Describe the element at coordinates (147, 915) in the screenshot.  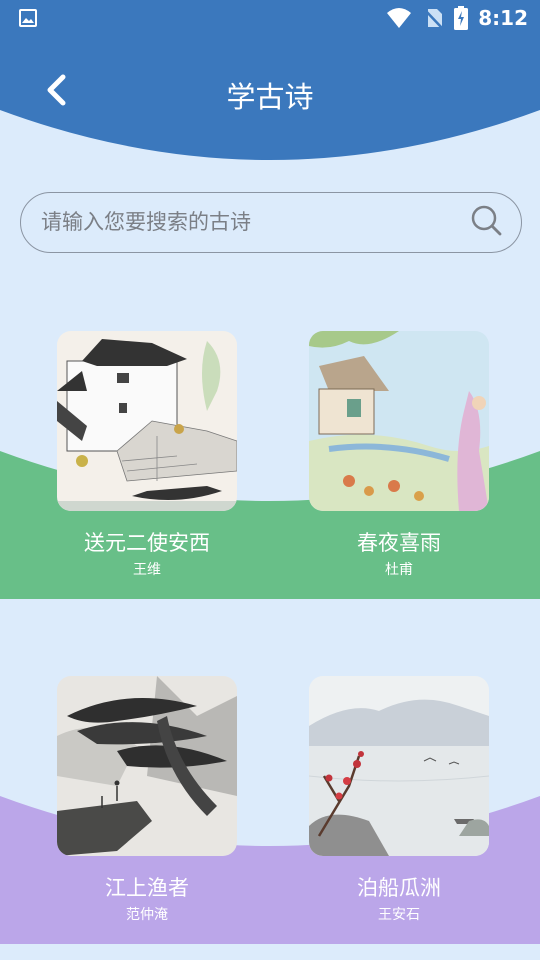
I see `poem-author: 范仲淹` at that location.